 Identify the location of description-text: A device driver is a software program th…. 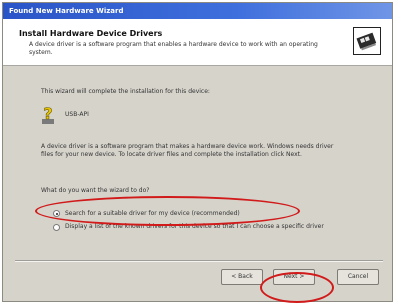
(187, 150).